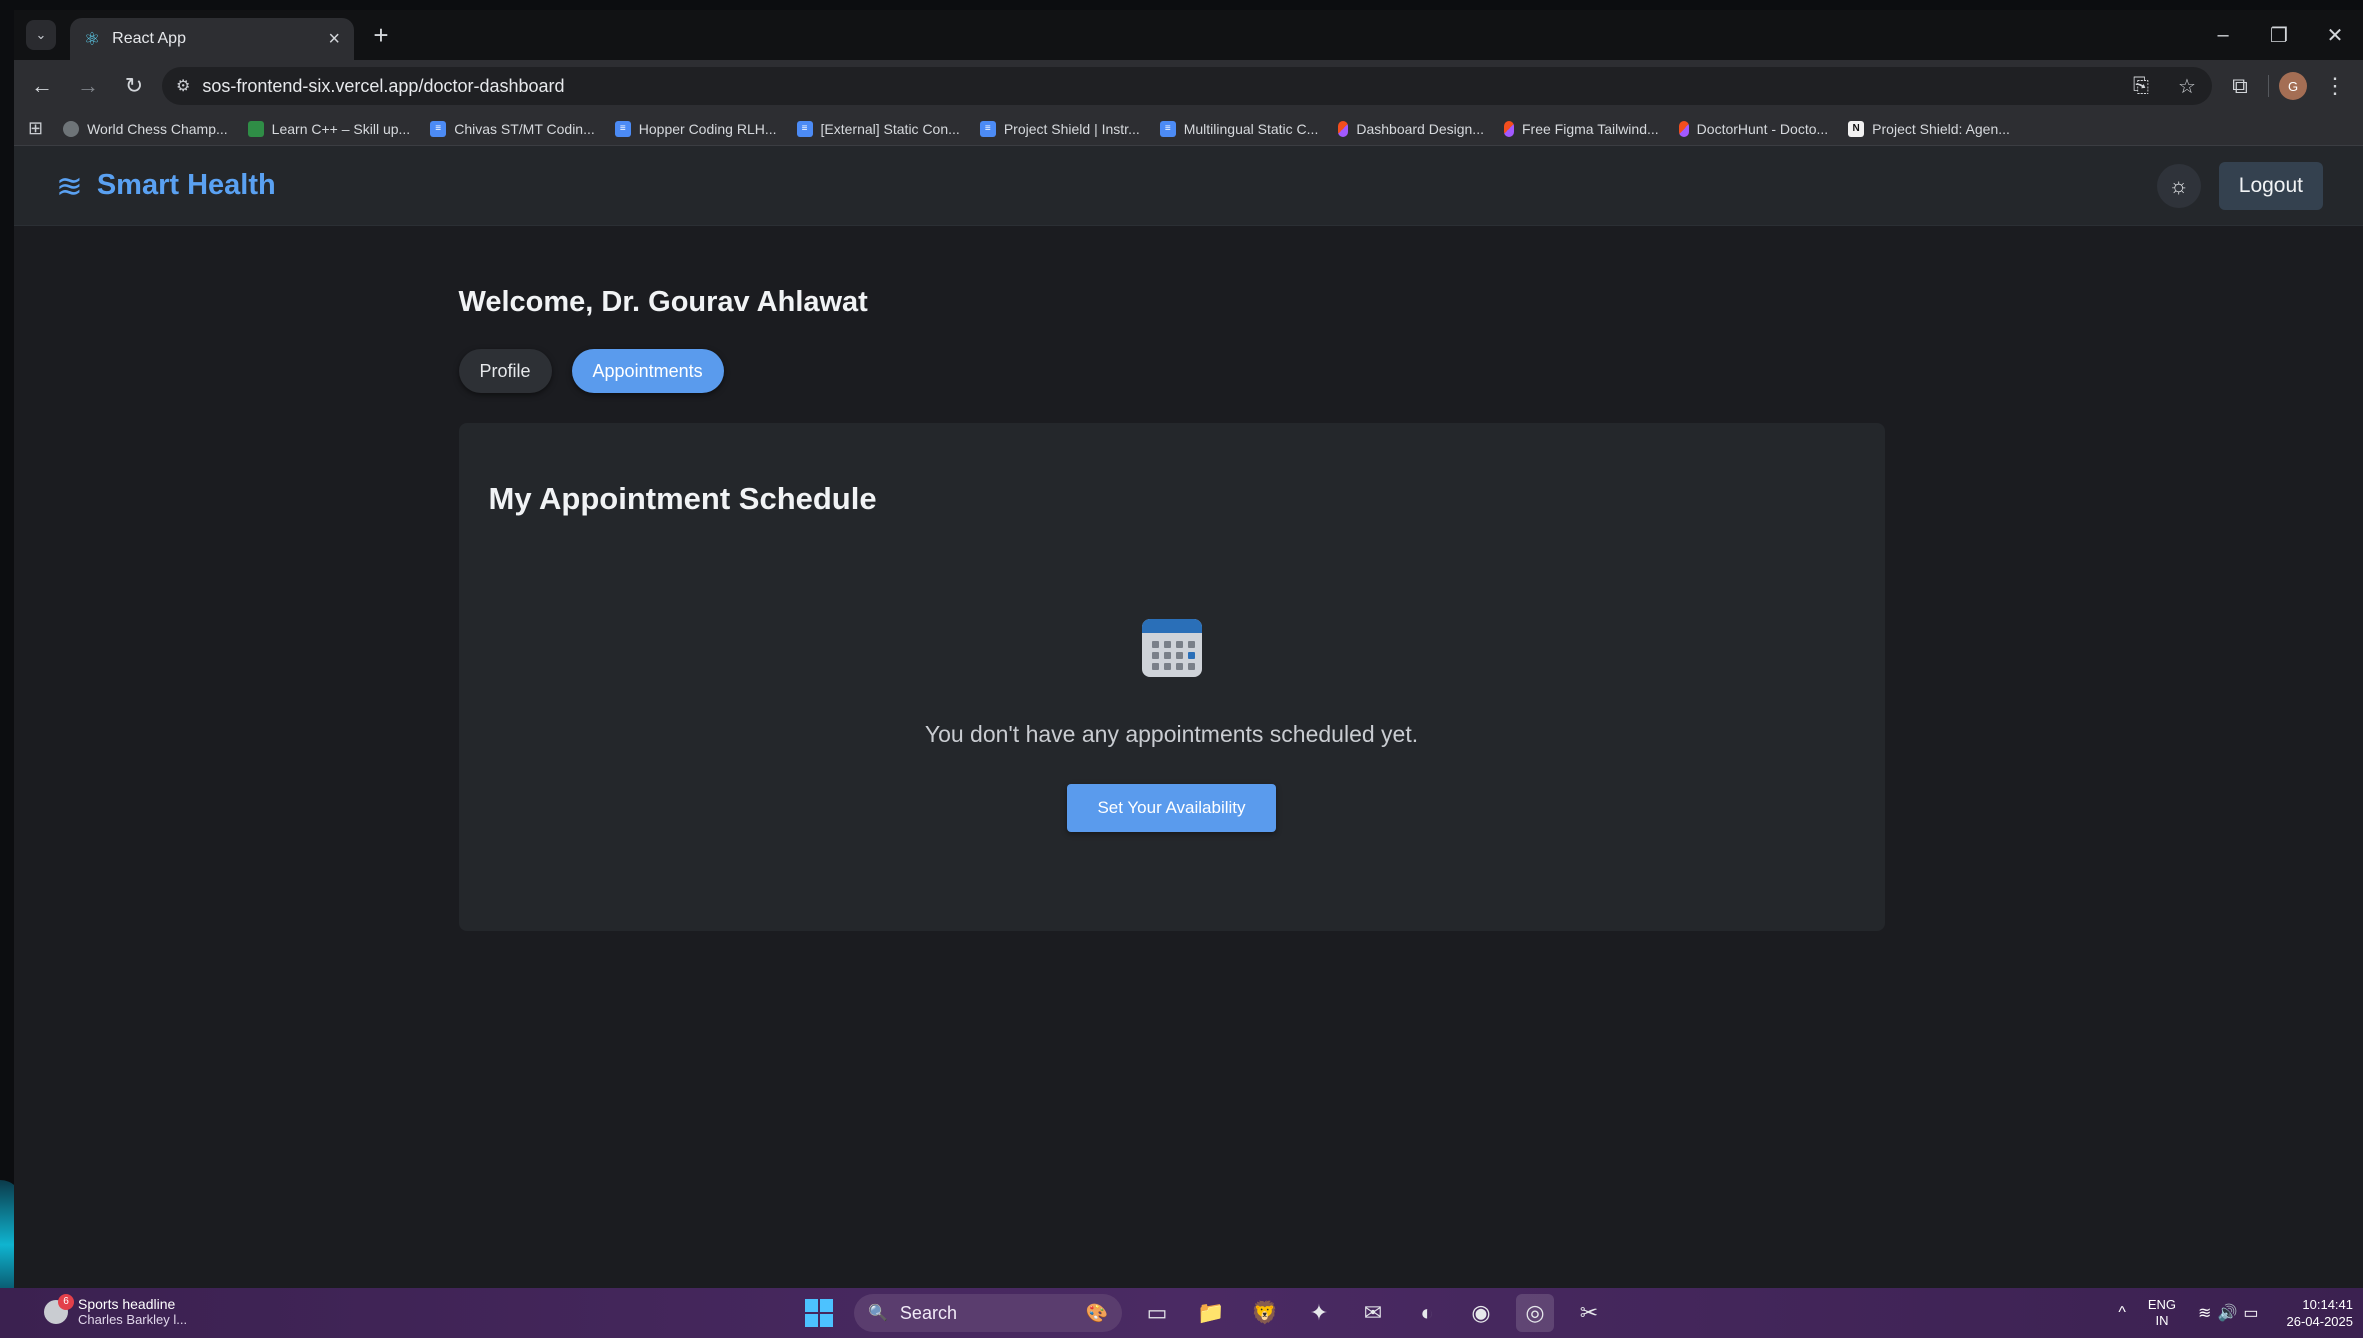  I want to click on tab-strip: ⌄ ⚛ React App × + – ❐ ✕, so click(1188, 35).